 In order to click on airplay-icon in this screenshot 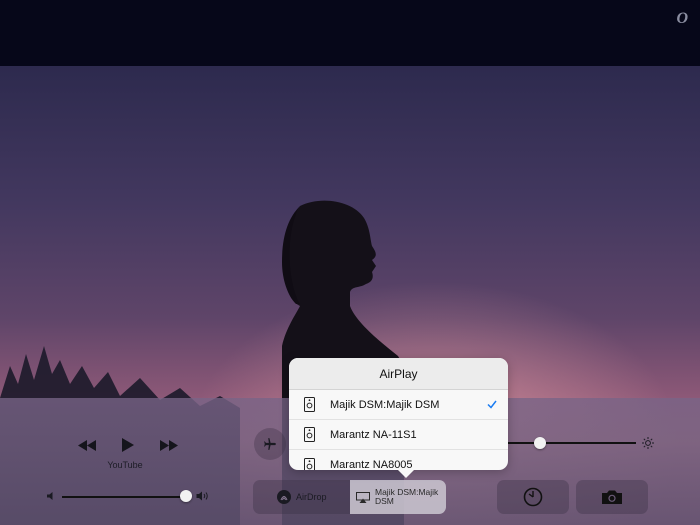, I will do `click(363, 497)`.